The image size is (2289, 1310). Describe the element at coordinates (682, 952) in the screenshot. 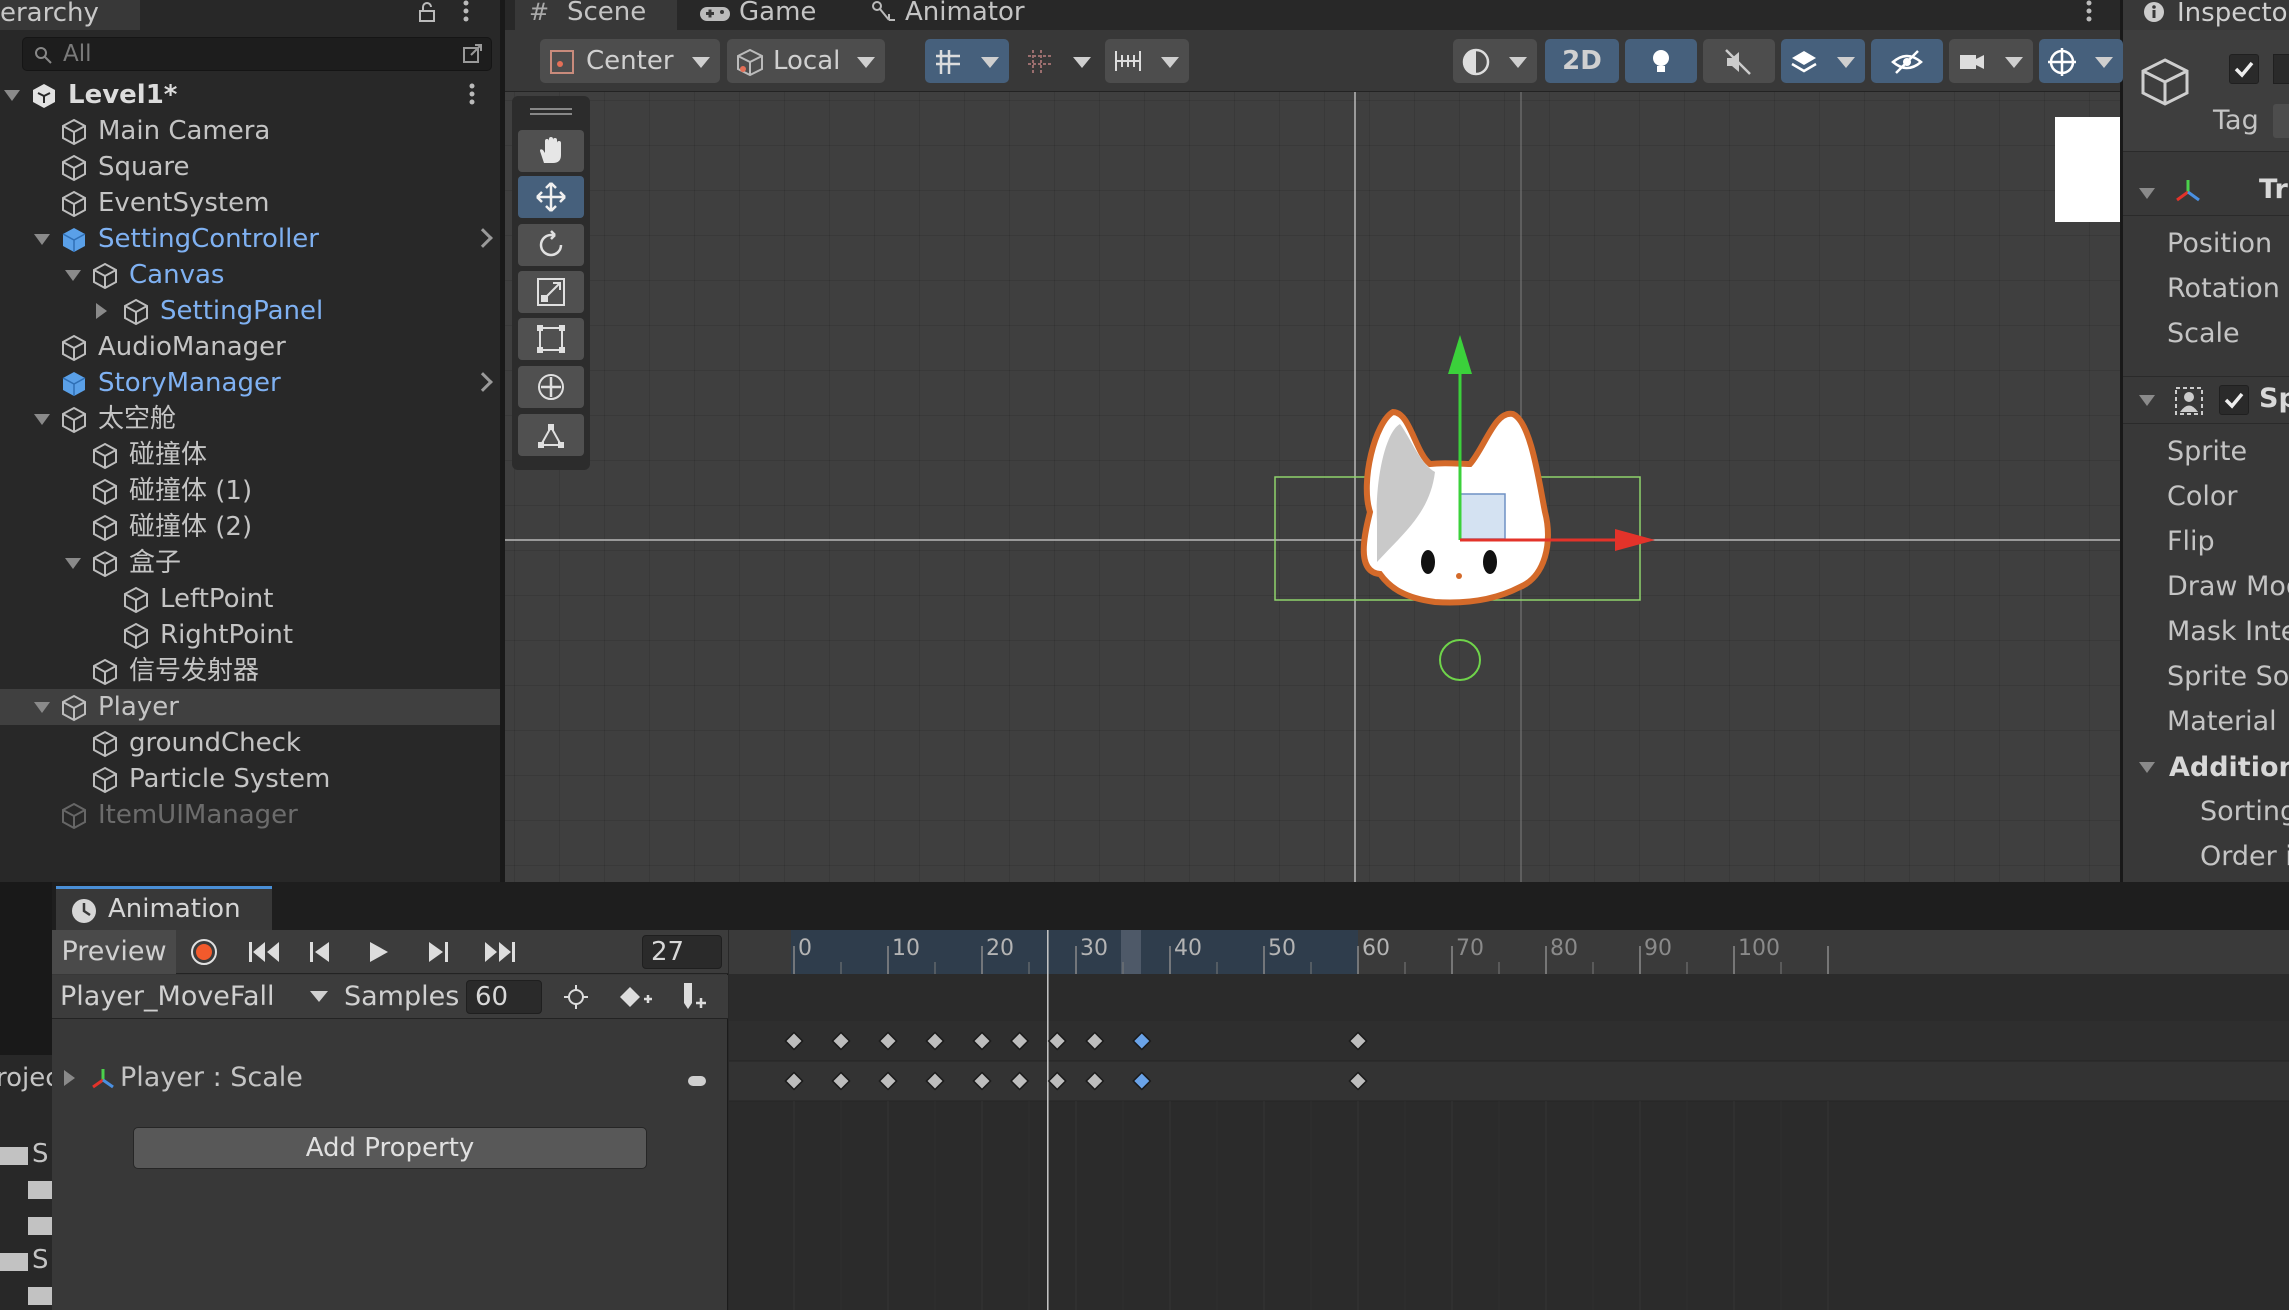

I see `current-frame-field: 27` at that location.